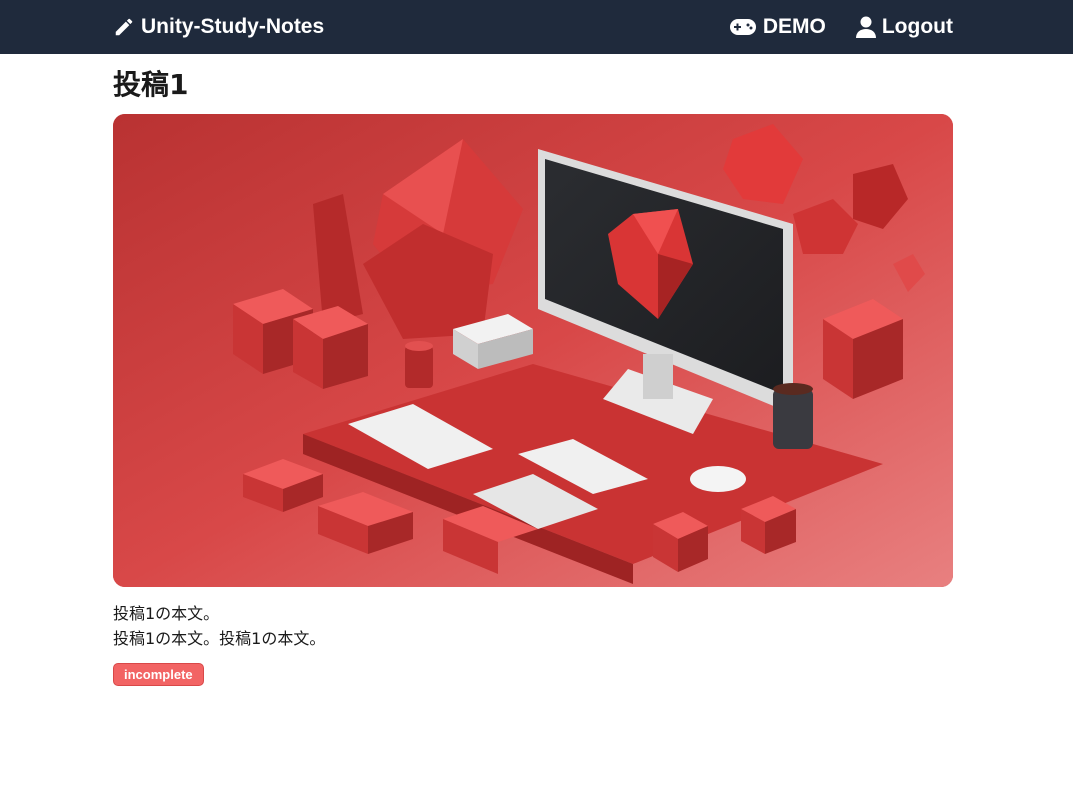  I want to click on top-navbar: Unity-Study-Notes DEMO Logout, so click(536, 27).